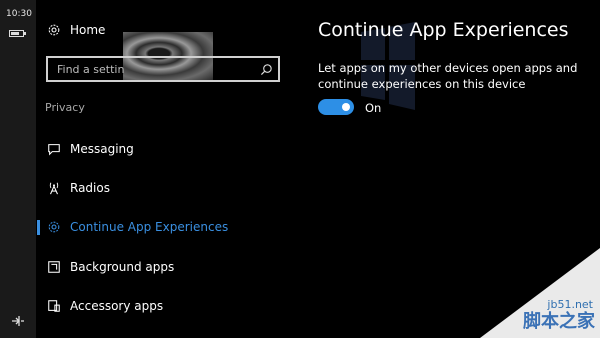 Image resolution: width=600 pixels, height=338 pixels. Describe the element at coordinates (161, 149) in the screenshot. I see `nav-item-messaging: Messaging` at that location.